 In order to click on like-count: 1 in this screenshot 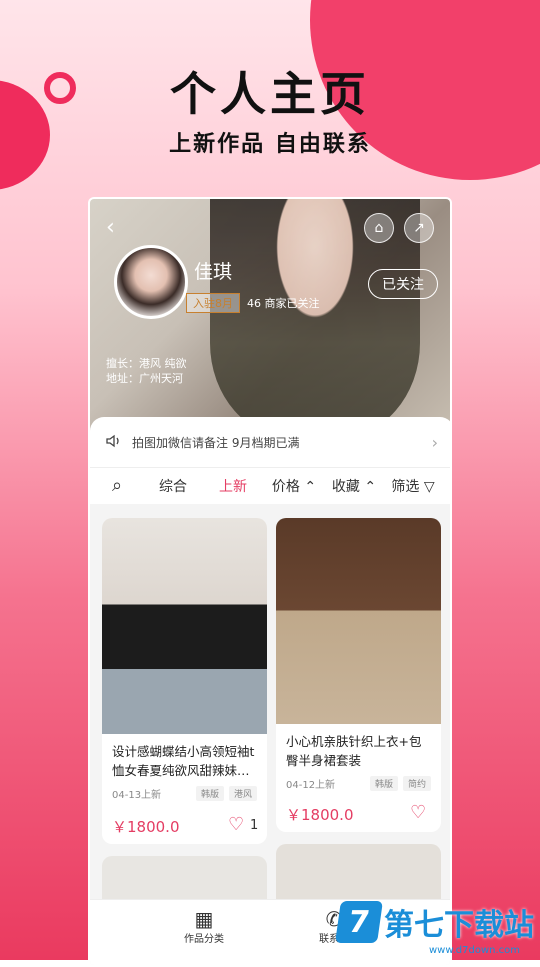, I will do `click(254, 825)`.